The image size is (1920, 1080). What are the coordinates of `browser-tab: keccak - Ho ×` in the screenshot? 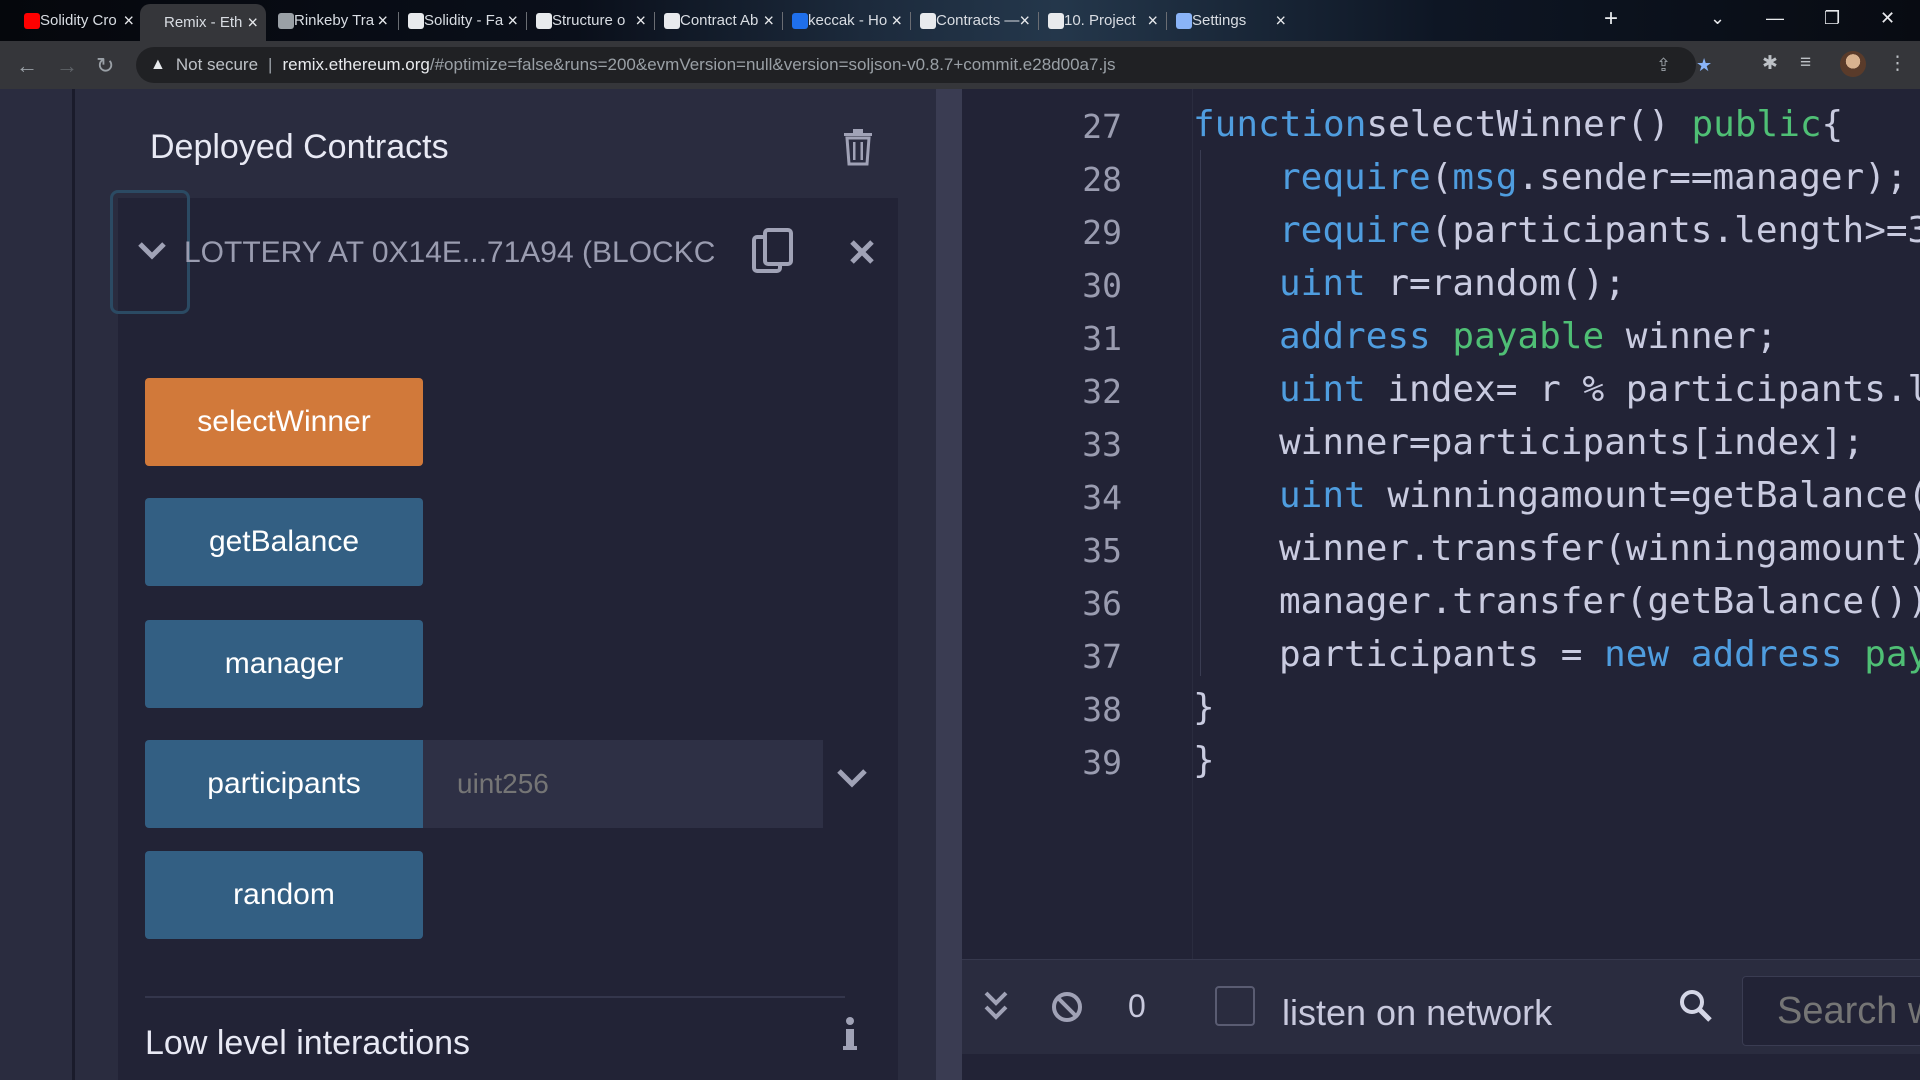 It's located at (847, 20).